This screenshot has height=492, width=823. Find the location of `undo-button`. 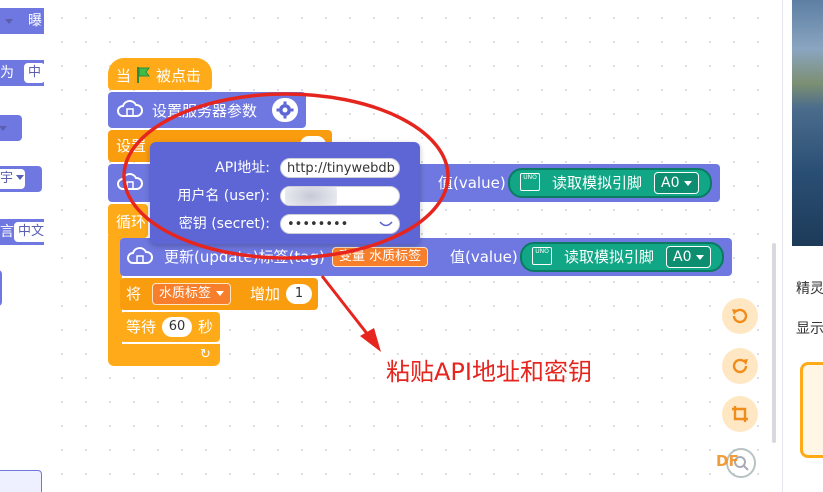

undo-button is located at coordinates (740, 316).